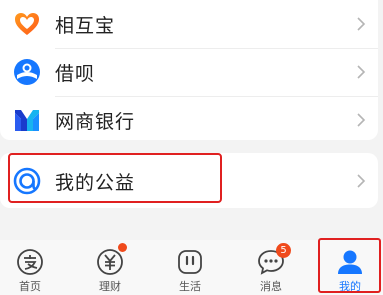 The width and height of the screenshot is (383, 295). Describe the element at coordinates (30, 286) in the screenshot. I see `tab-label: 首页` at that location.